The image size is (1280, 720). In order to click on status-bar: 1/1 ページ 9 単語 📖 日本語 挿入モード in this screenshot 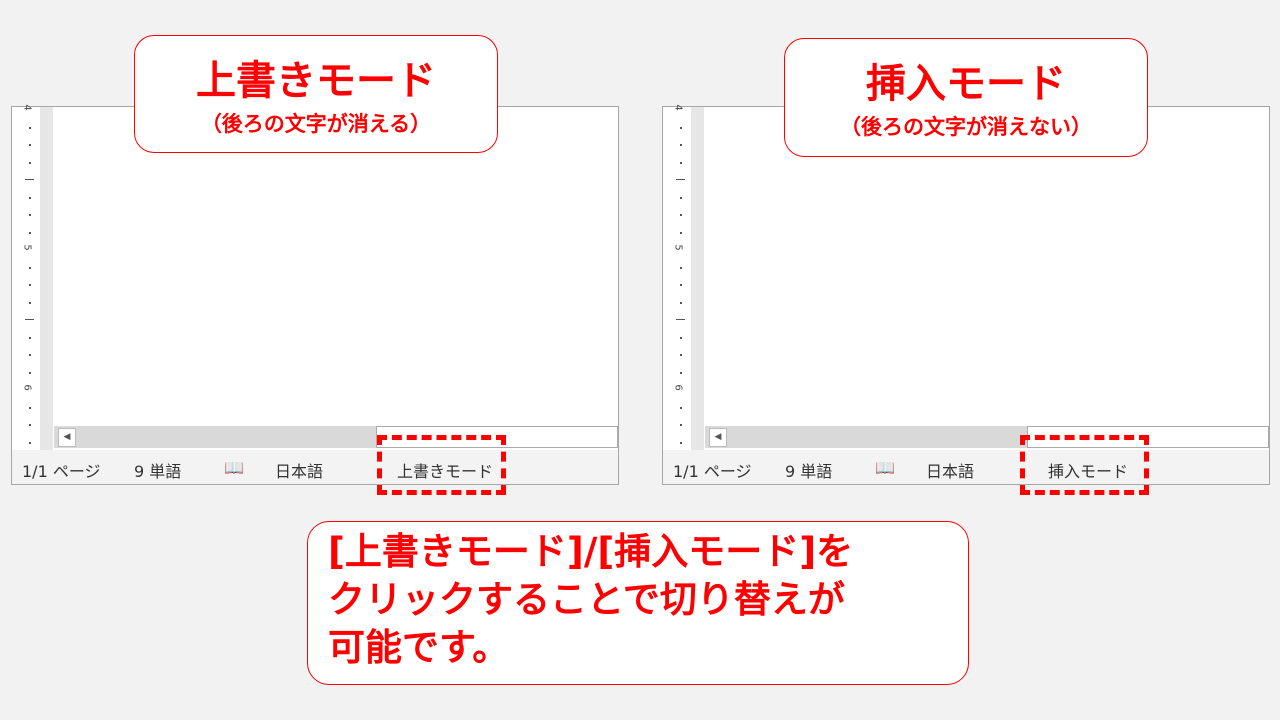, I will do `click(966, 467)`.